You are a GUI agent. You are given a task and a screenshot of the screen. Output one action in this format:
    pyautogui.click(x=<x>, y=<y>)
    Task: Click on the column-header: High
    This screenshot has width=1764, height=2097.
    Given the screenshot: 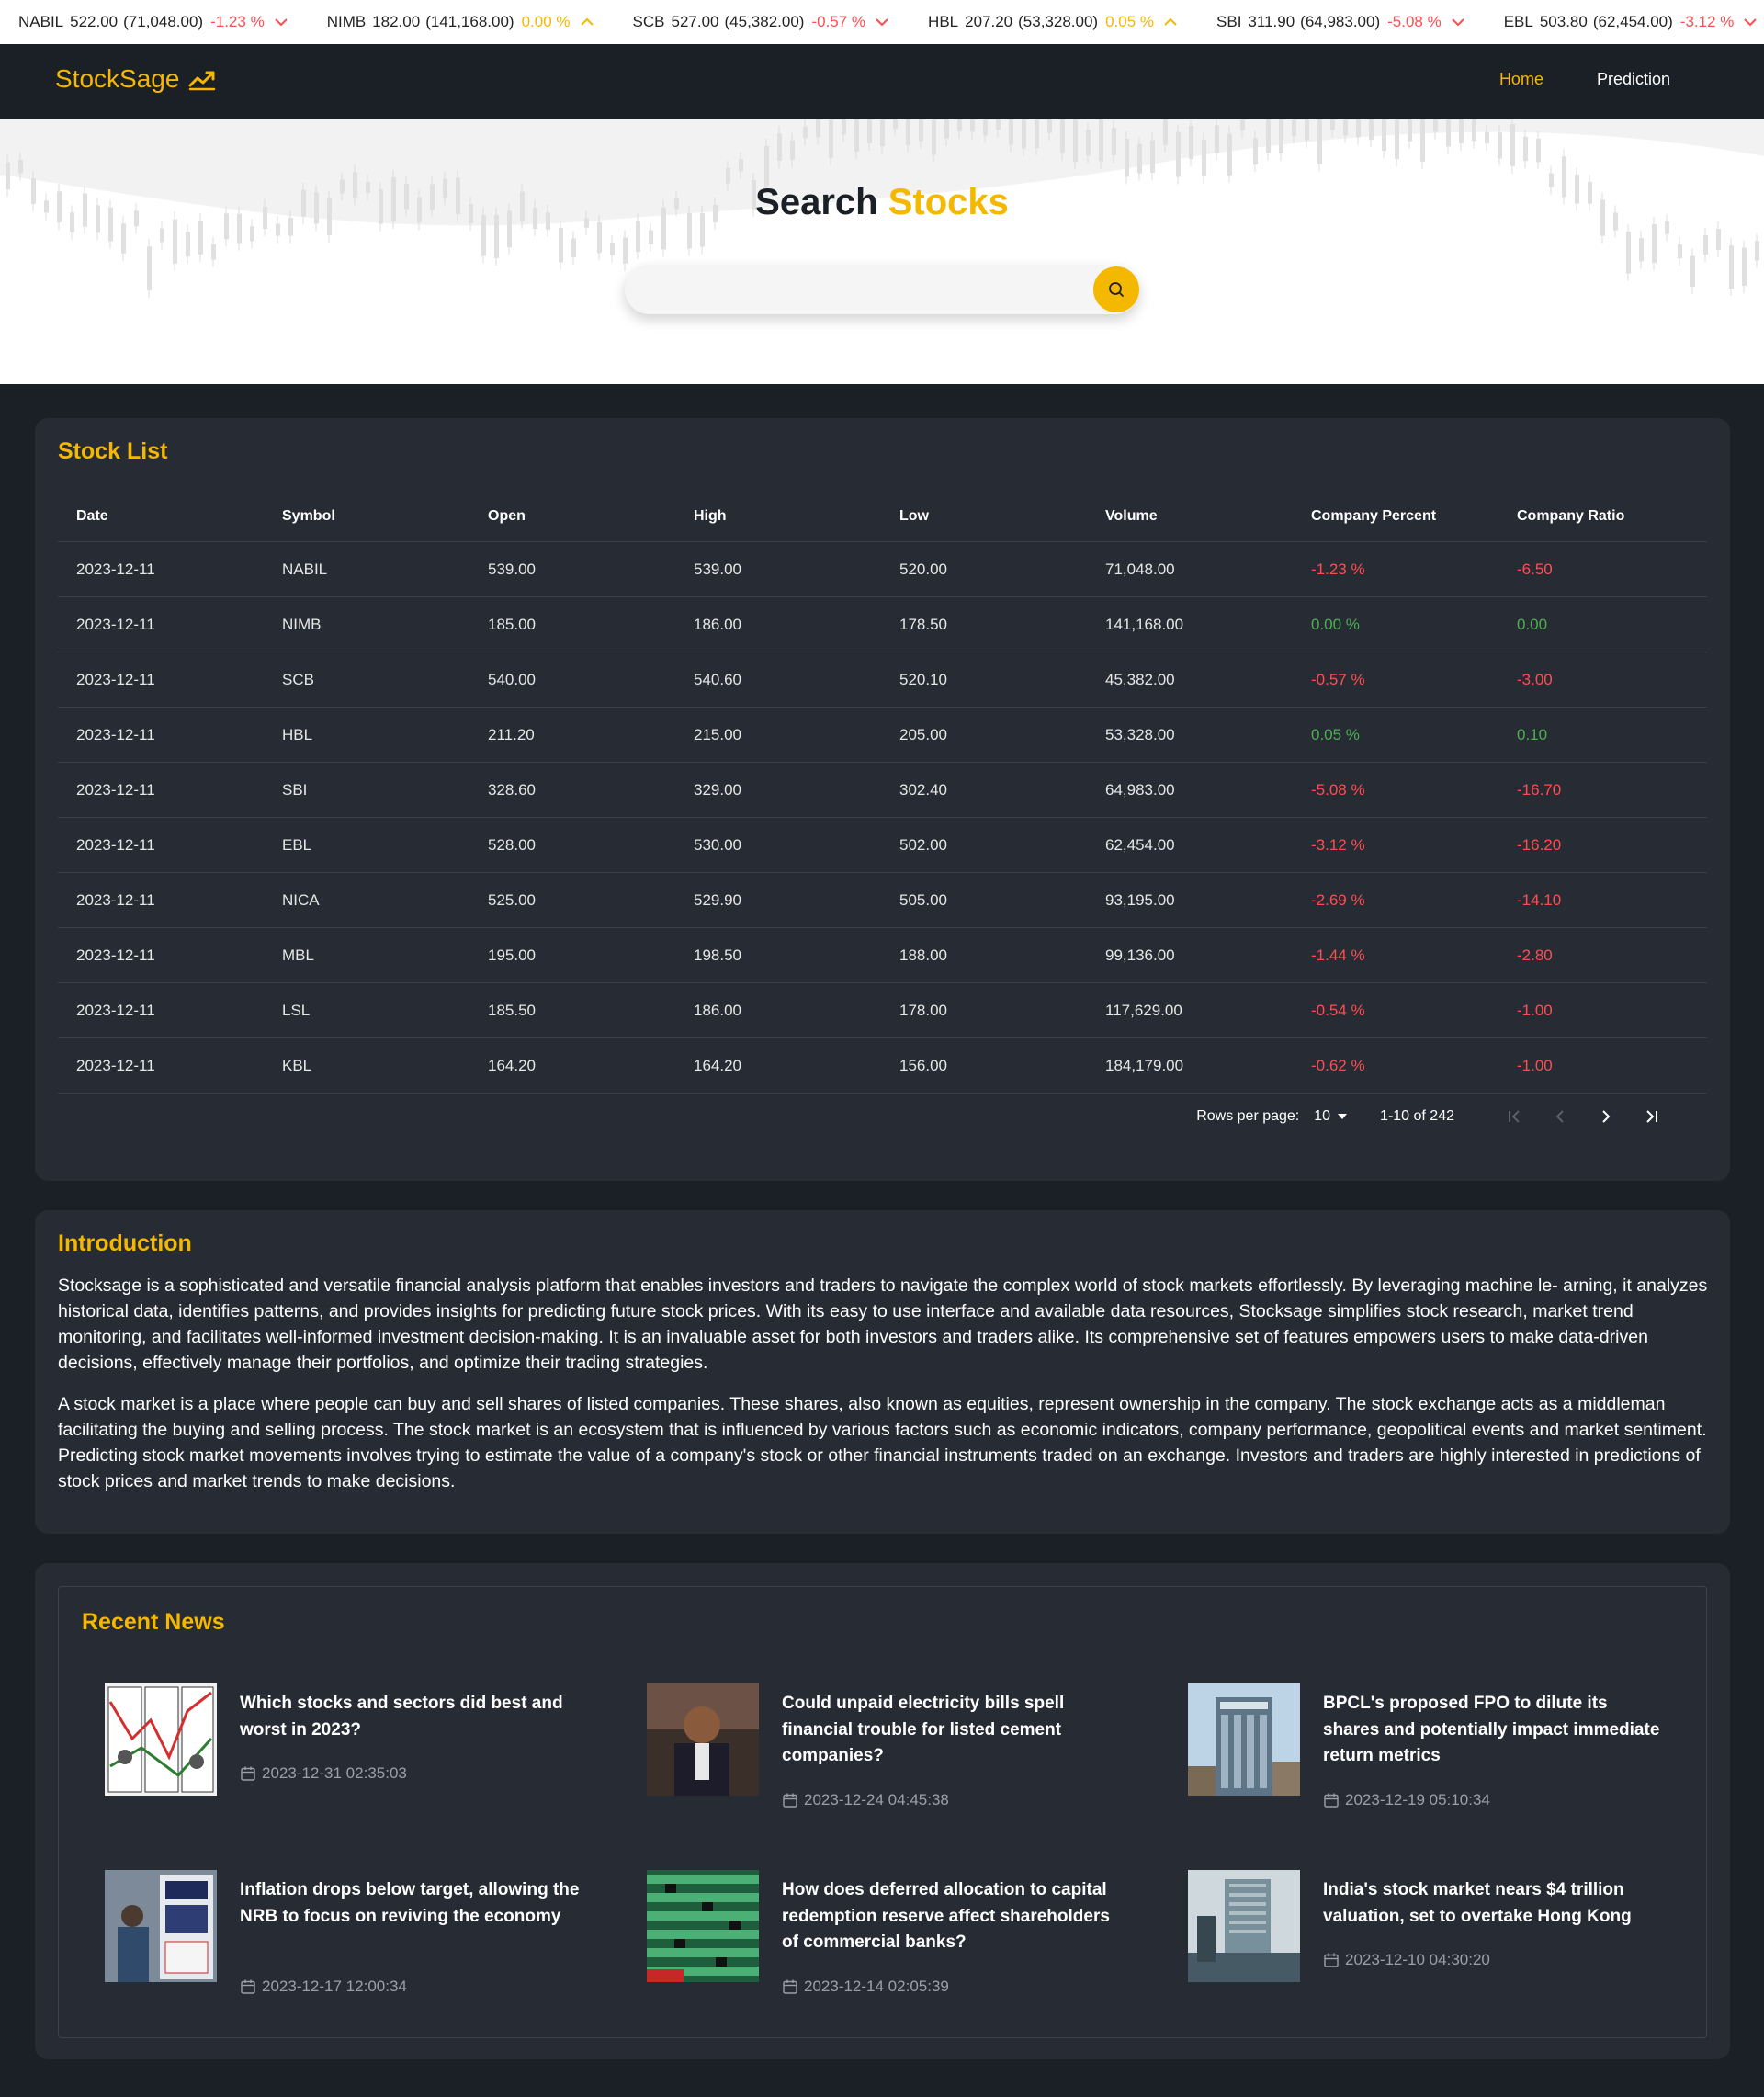 What is the action you would take?
    pyautogui.click(x=778, y=516)
    